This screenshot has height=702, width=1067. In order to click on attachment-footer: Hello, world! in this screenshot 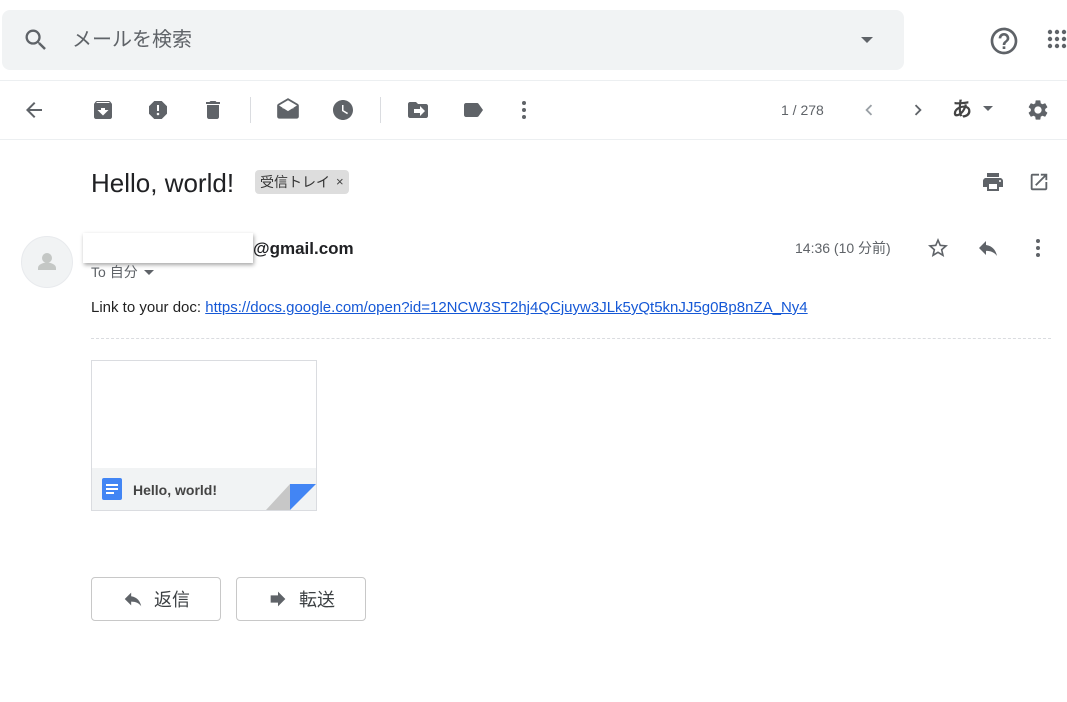, I will do `click(204, 489)`.